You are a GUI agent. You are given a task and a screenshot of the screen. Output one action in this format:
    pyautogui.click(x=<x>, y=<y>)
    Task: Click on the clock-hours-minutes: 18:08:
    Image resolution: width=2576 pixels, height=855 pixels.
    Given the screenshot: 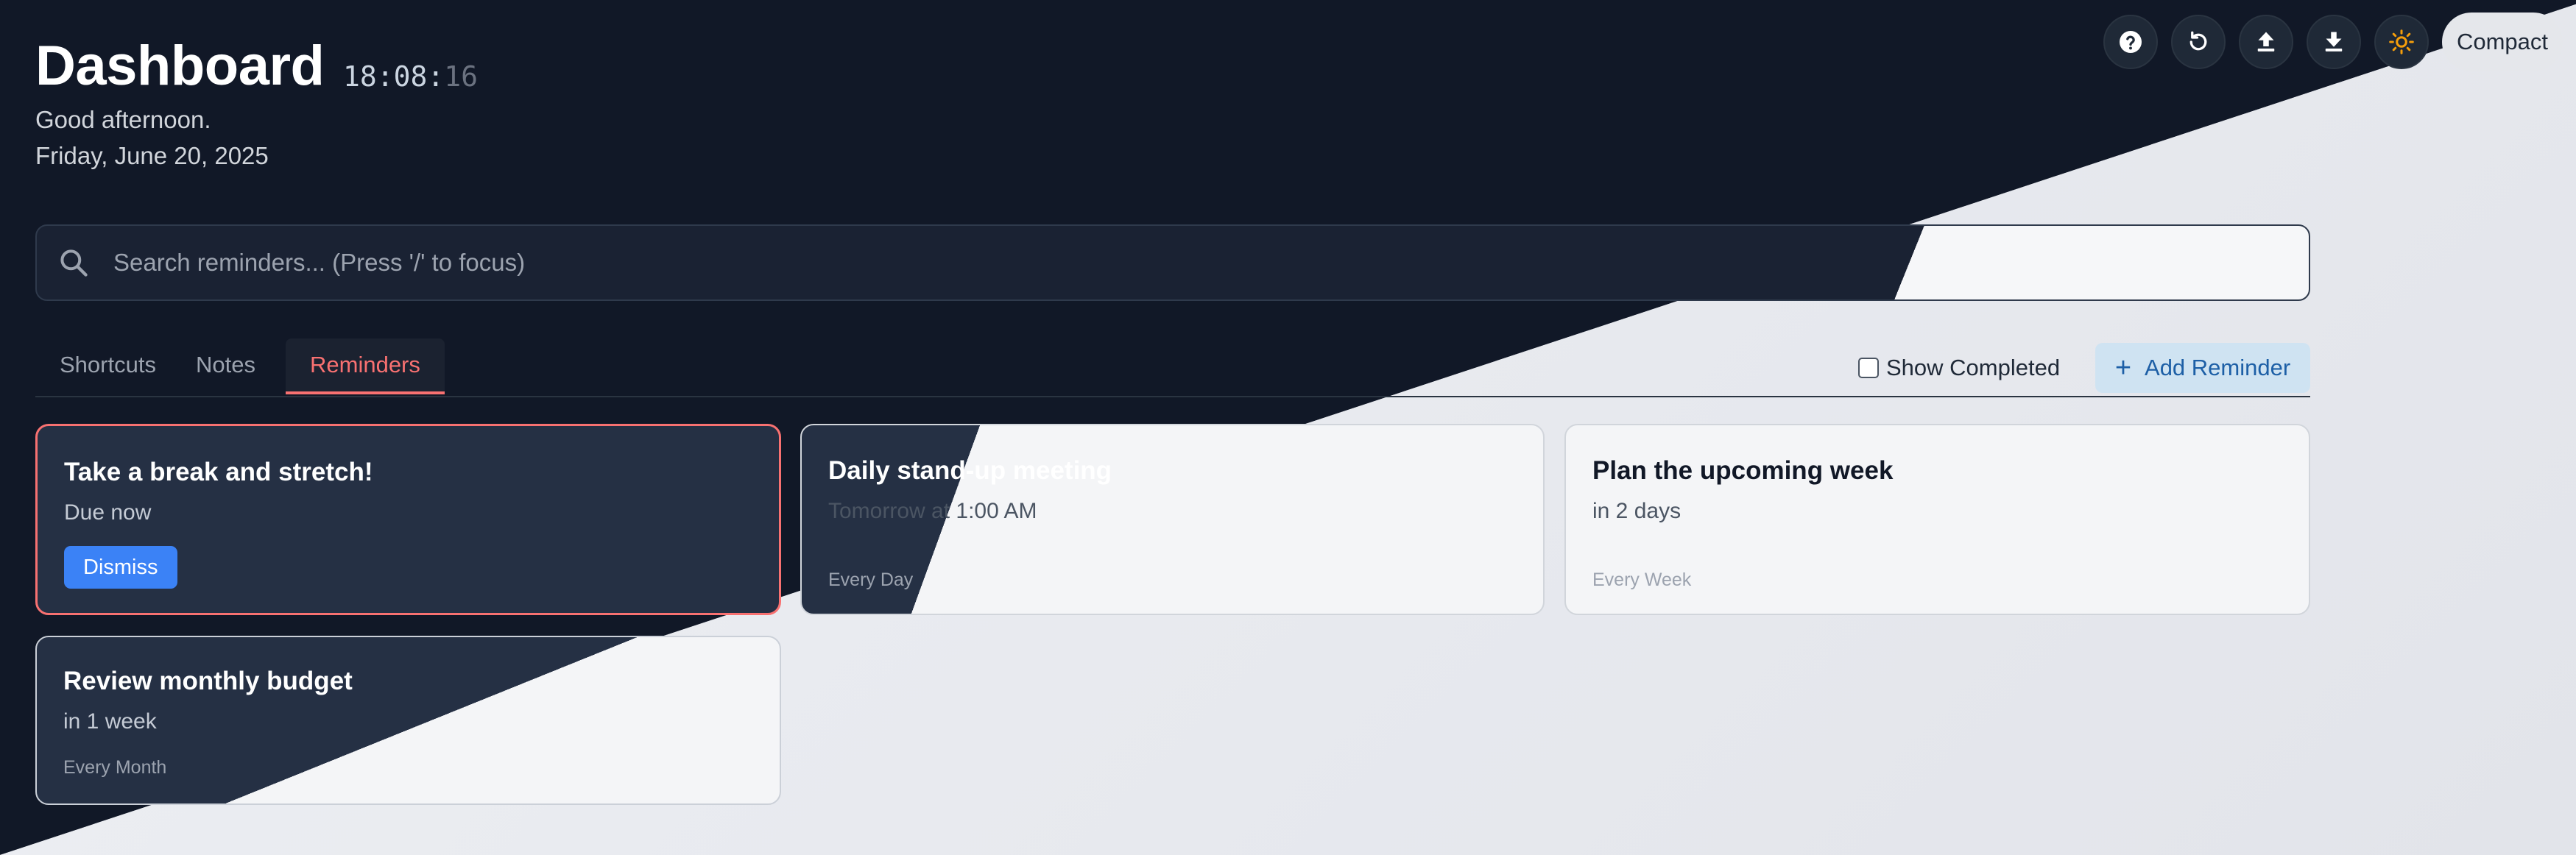 What is the action you would take?
    pyautogui.click(x=394, y=76)
    